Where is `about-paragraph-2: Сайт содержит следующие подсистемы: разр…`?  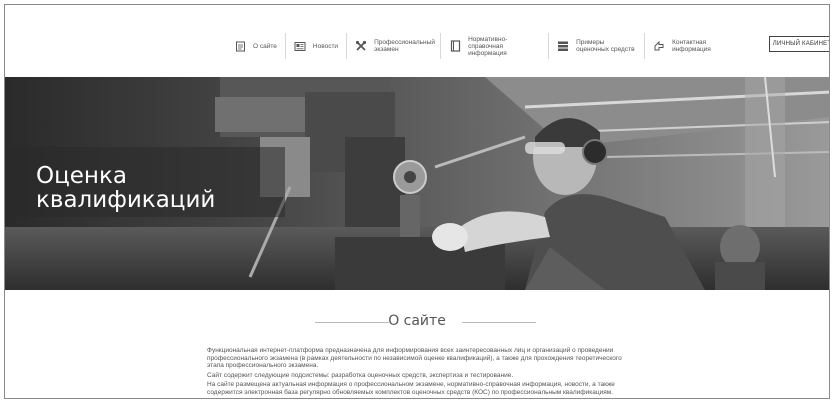
about-paragraph-2: Сайт содержит следующие подсистемы: разр… is located at coordinates (360, 375).